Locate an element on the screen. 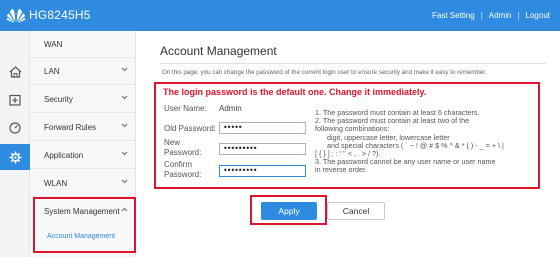 The width and height of the screenshot is (560, 257). page-title: Account Management is located at coordinates (218, 51).